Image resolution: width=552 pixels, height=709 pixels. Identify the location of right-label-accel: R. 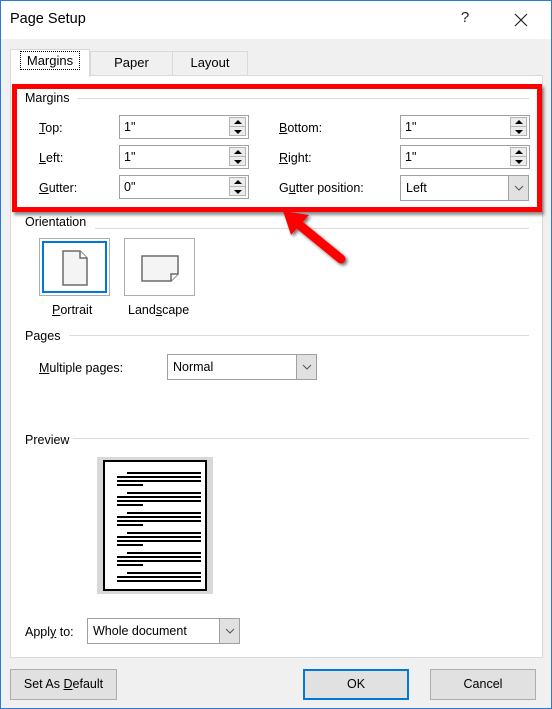
(284, 158).